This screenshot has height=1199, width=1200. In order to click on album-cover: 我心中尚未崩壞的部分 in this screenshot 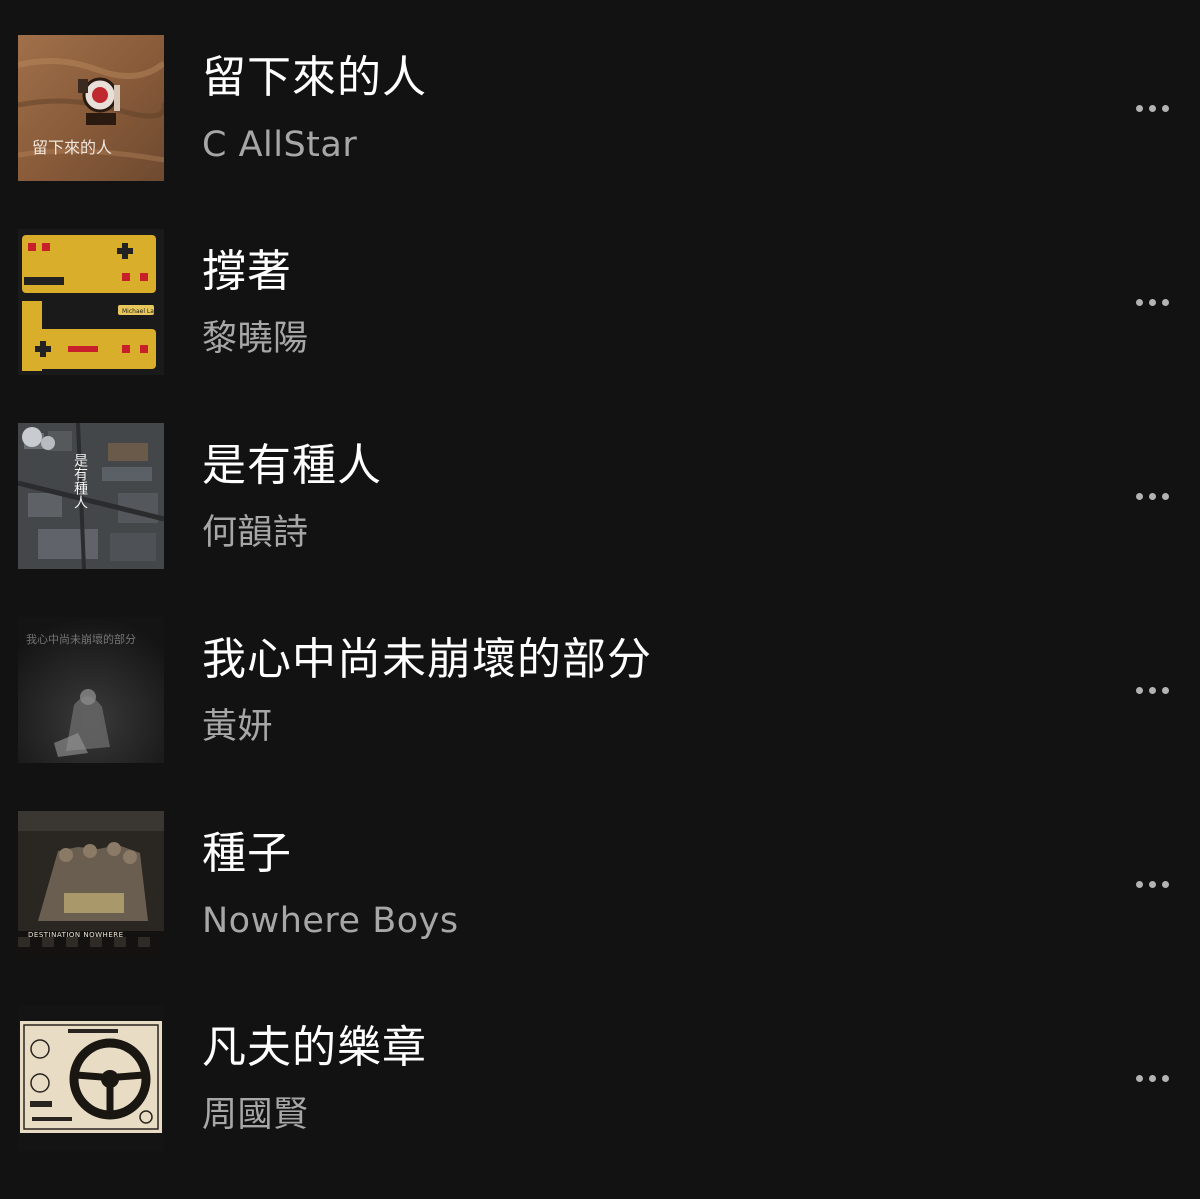, I will do `click(91, 690)`.